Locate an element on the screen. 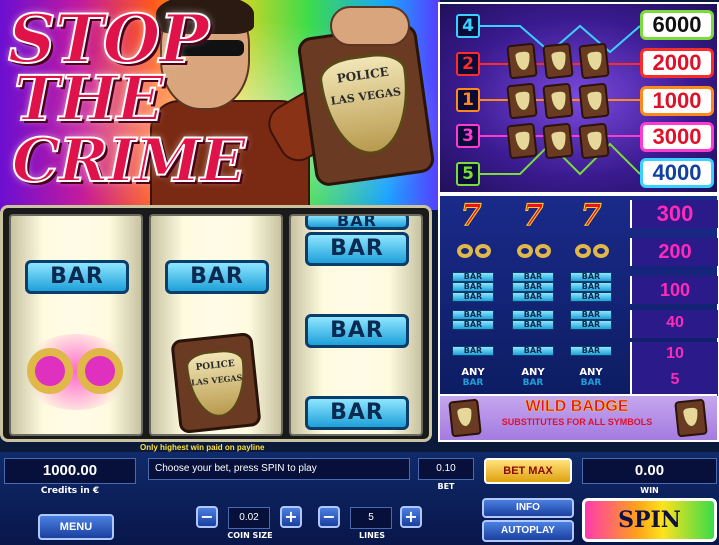  coin-size-minus-button: − is located at coordinates (207, 517).